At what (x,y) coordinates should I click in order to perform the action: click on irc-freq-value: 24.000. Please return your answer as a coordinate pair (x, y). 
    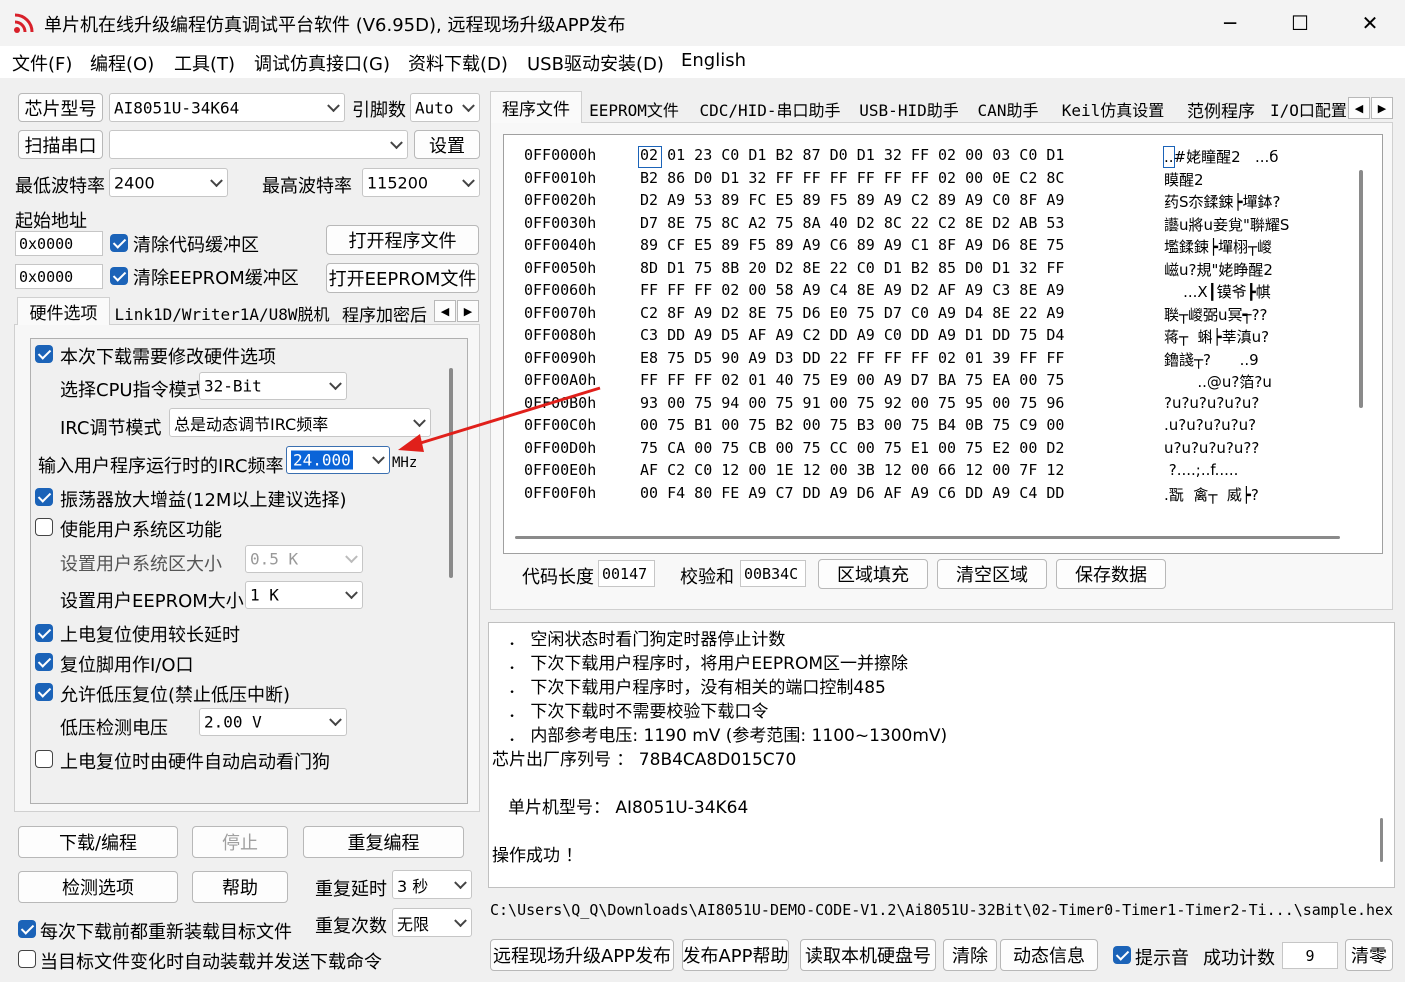
    Looking at the image, I should click on (322, 460).